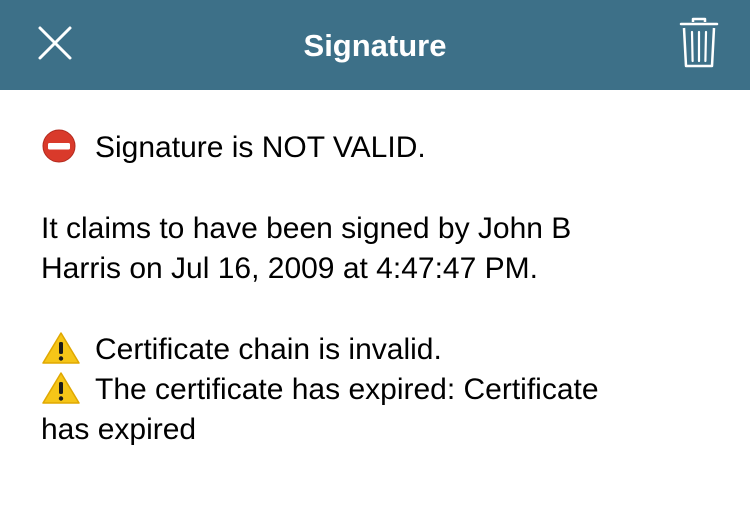 The height and width of the screenshot is (529, 750). Describe the element at coordinates (268, 349) in the screenshot. I see `warning-text: Certificate chain is invalid.` at that location.